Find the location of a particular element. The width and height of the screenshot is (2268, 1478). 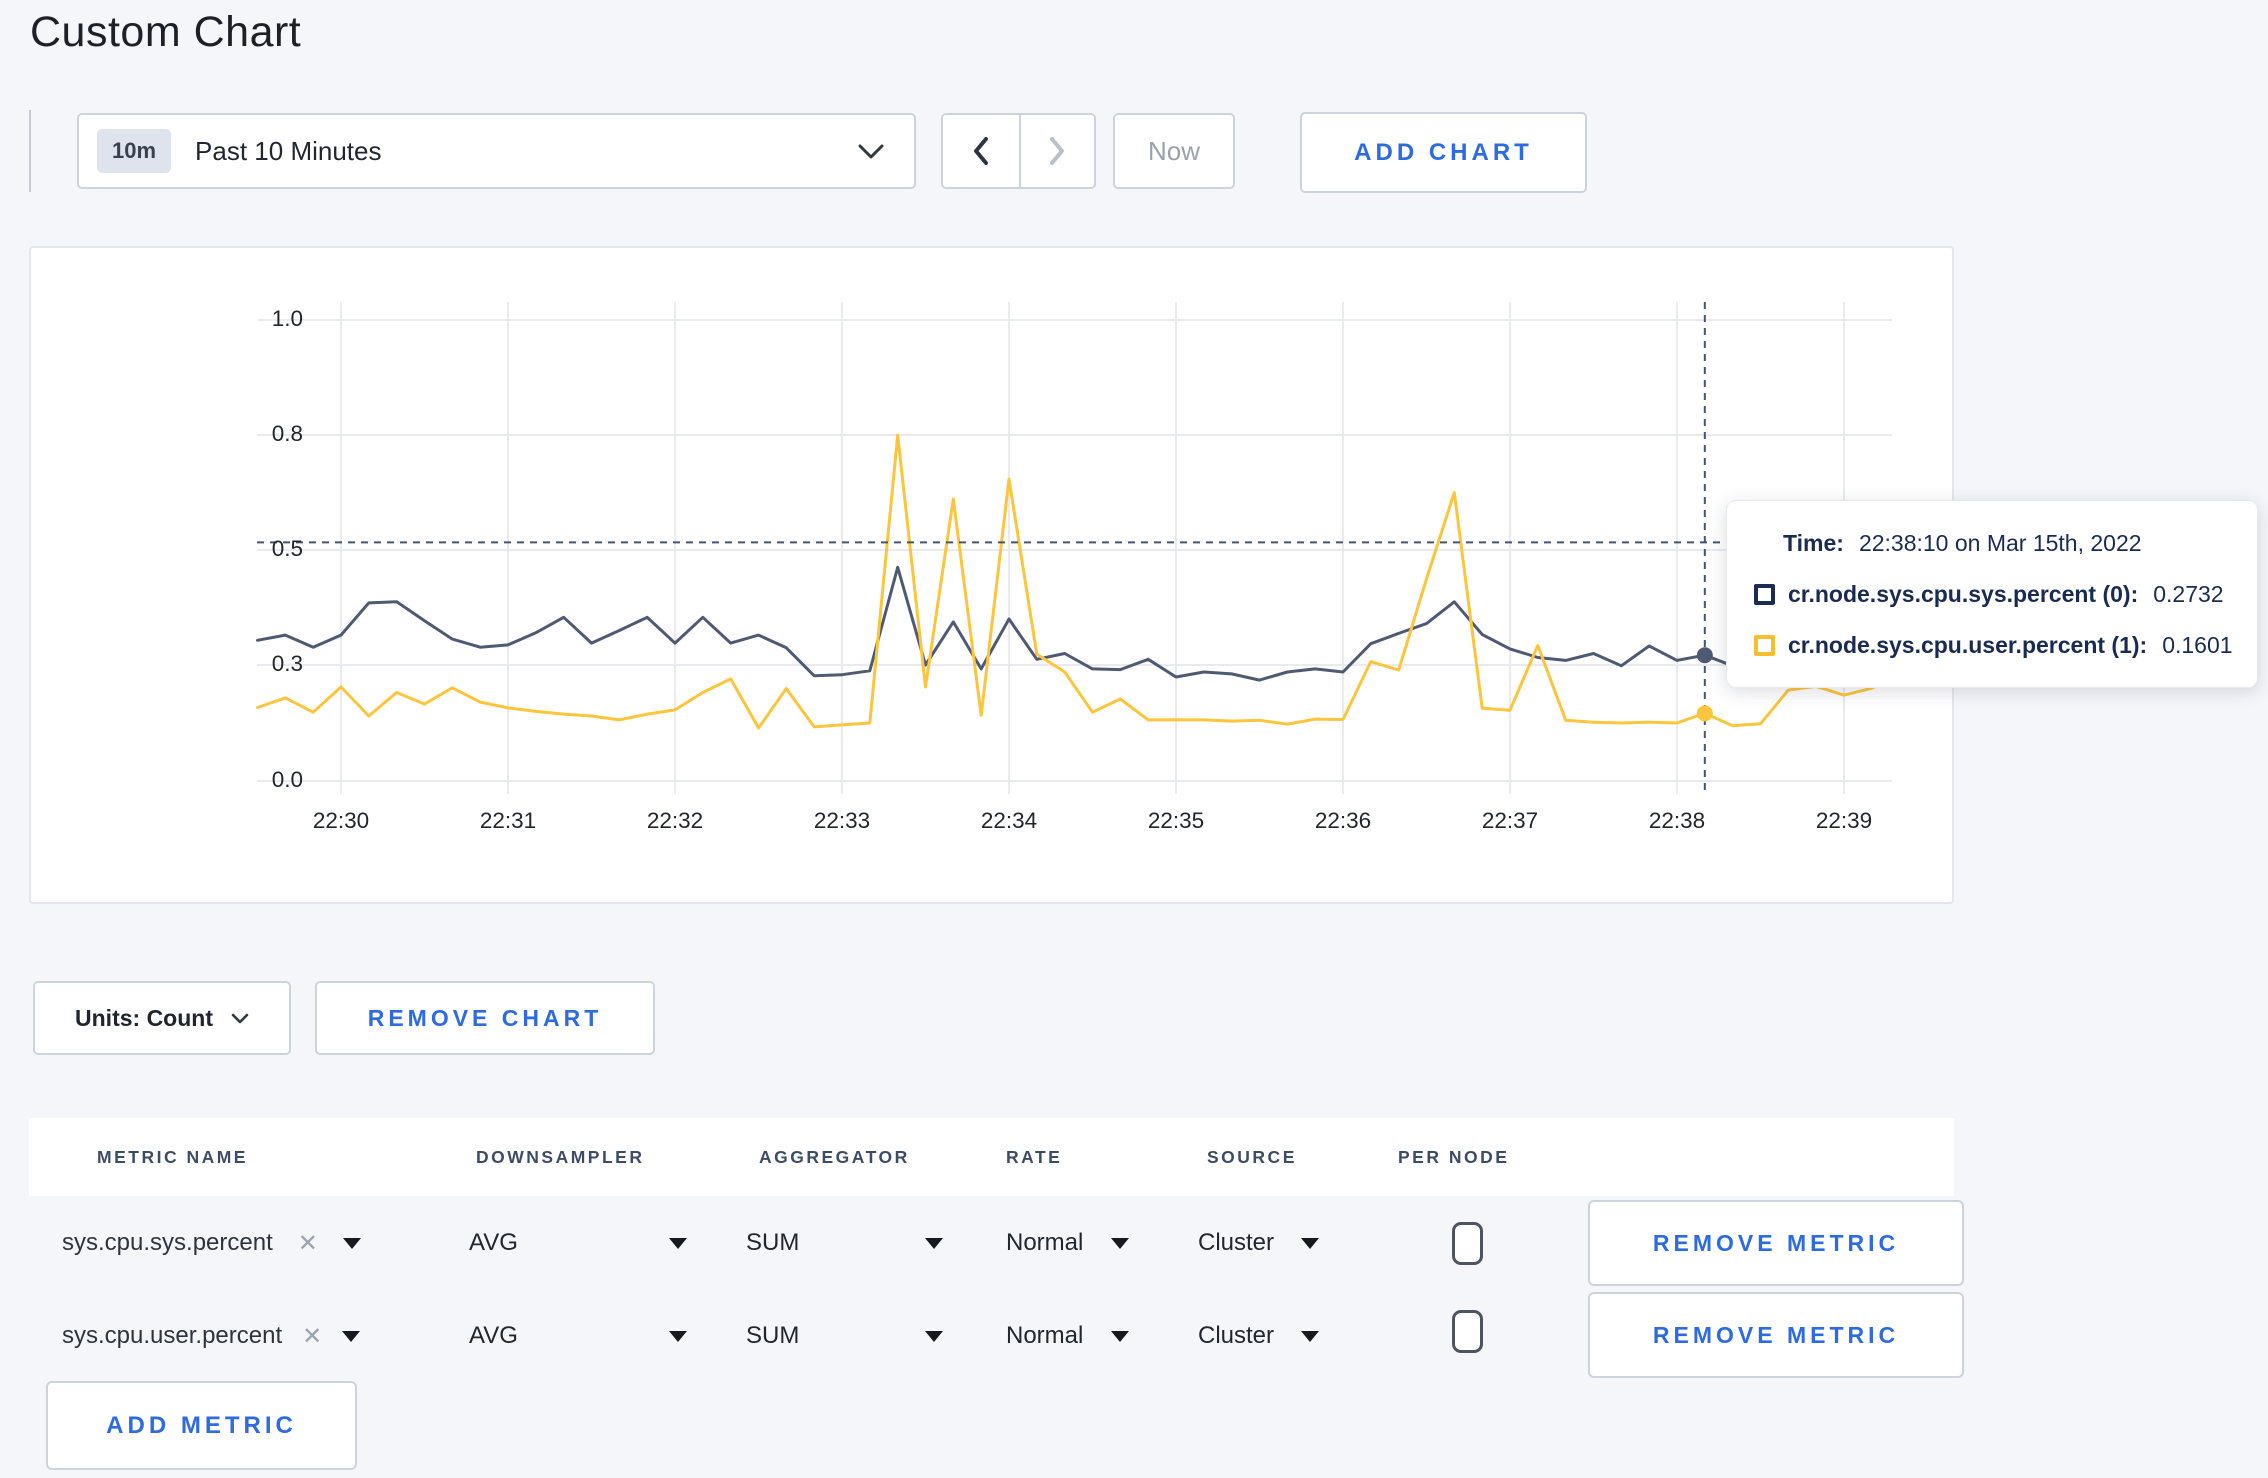

sys-series-swatch-icon is located at coordinates (1764, 594).